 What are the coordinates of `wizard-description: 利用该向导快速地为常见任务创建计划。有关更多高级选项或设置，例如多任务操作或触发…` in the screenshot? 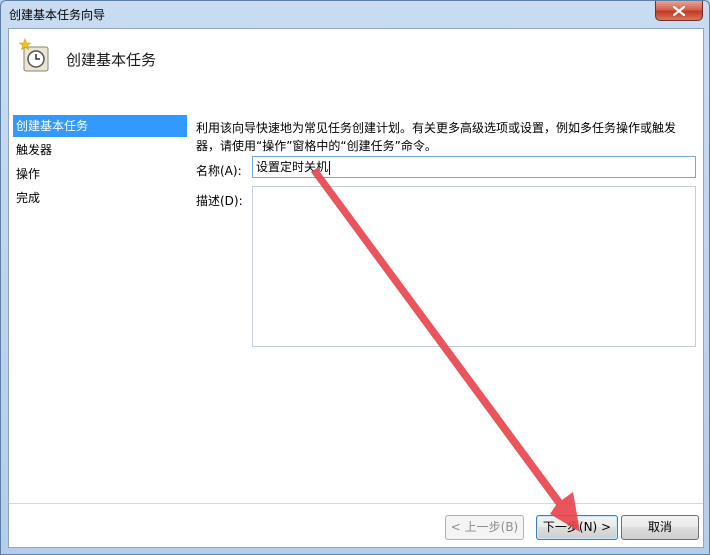 It's located at (436, 137).